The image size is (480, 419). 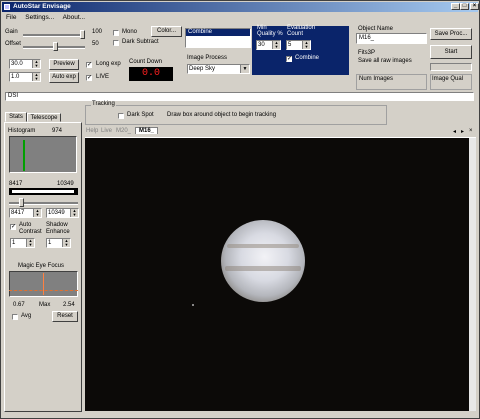 What do you see at coordinates (44, 117) in the screenshot?
I see `tab-telescope: Telescope` at bounding box center [44, 117].